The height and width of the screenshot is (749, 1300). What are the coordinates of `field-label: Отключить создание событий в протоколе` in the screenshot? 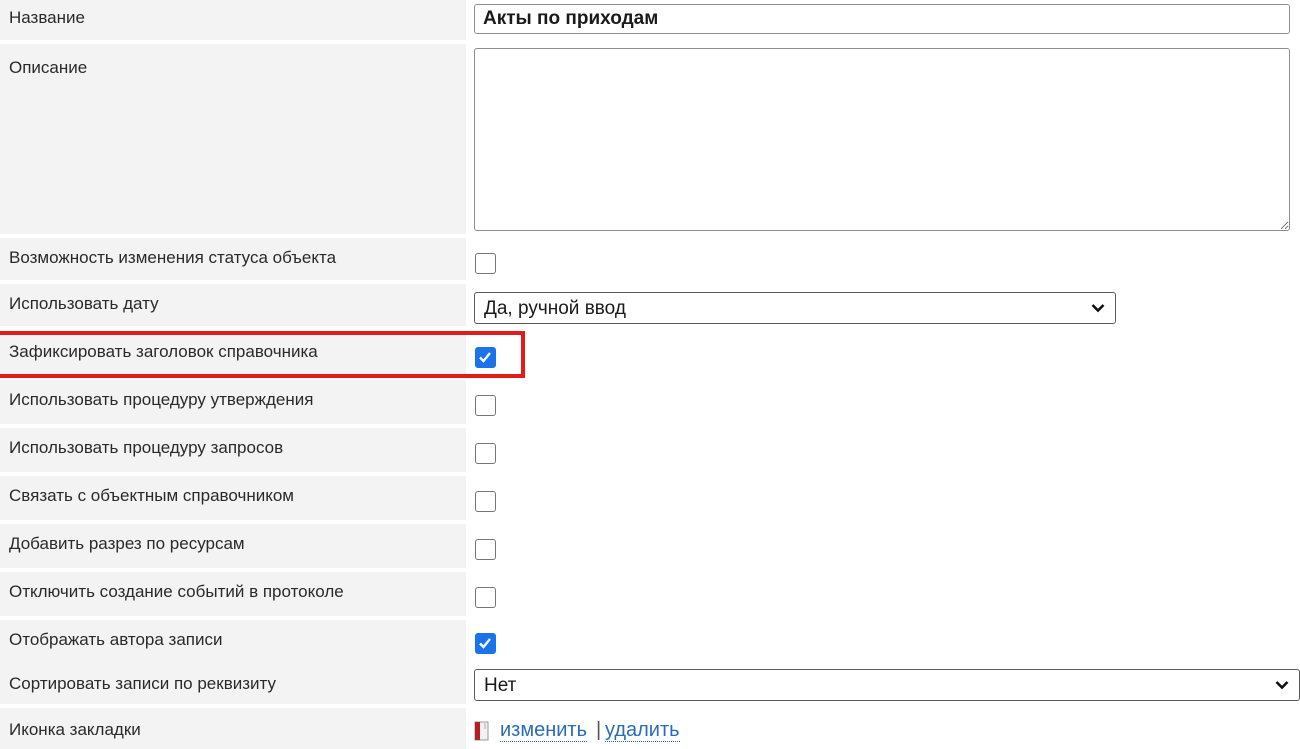 It's located at (233, 594).